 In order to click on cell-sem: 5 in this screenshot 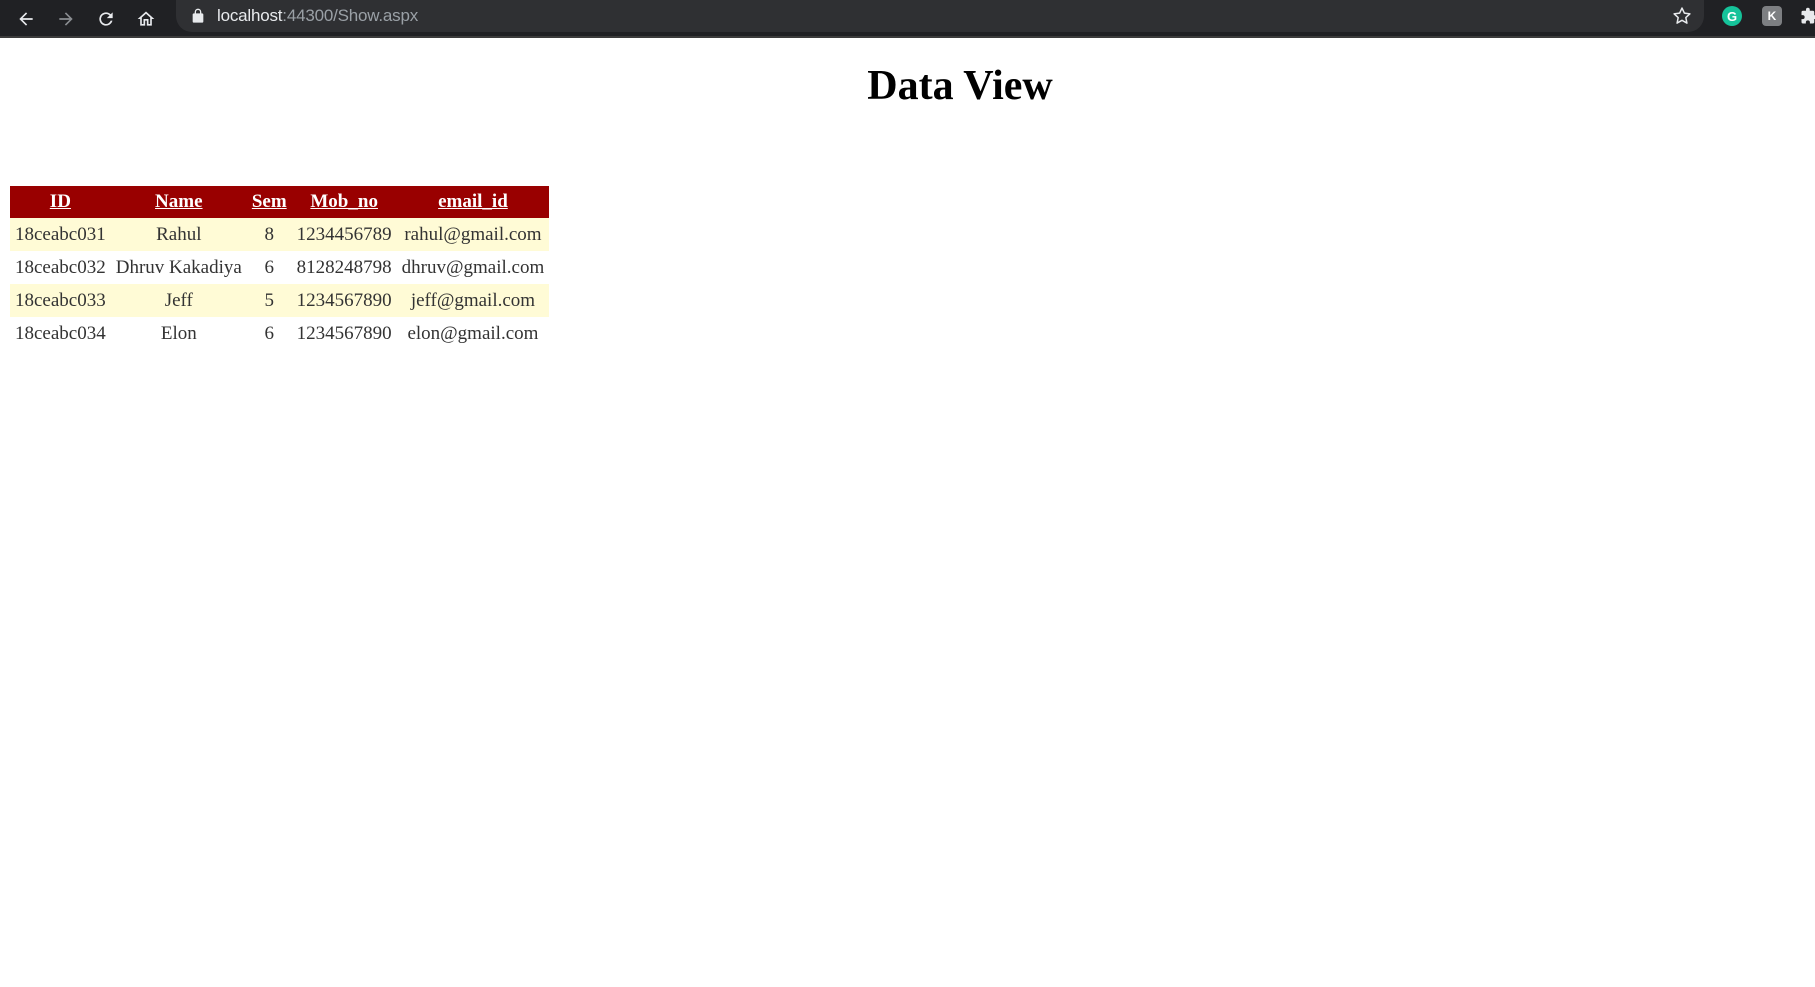, I will do `click(269, 300)`.